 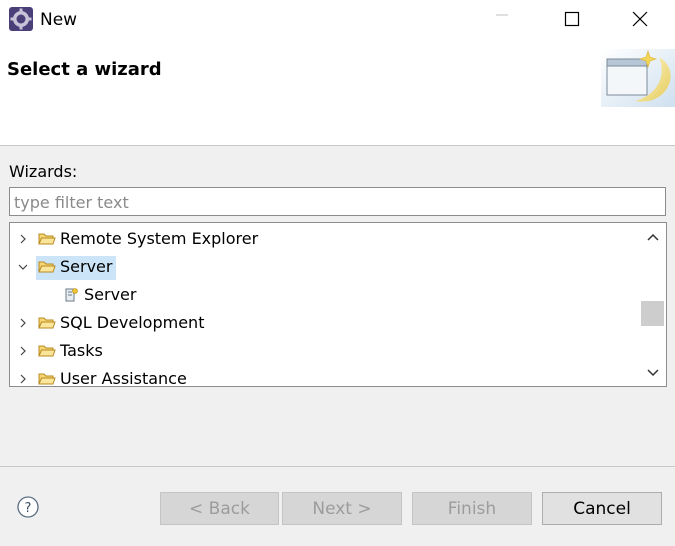 What do you see at coordinates (132, 322) in the screenshot?
I see `tree-item-label: SQL Development` at bounding box center [132, 322].